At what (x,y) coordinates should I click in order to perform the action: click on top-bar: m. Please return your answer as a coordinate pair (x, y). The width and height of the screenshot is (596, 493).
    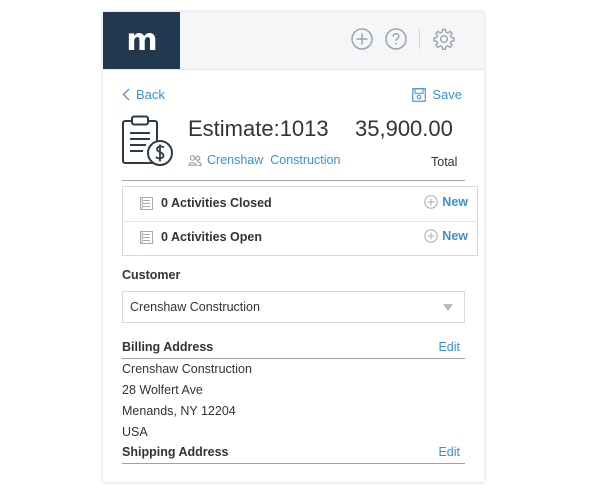
    Looking at the image, I should click on (293, 41).